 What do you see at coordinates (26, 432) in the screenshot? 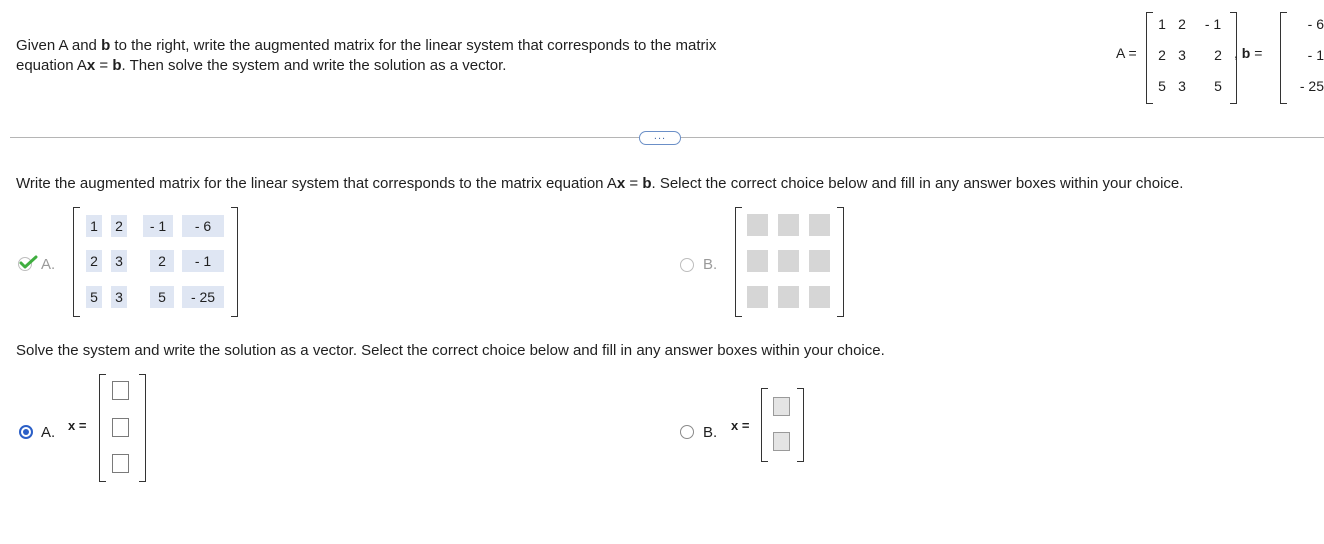
I see `part2-option-a-radio` at bounding box center [26, 432].